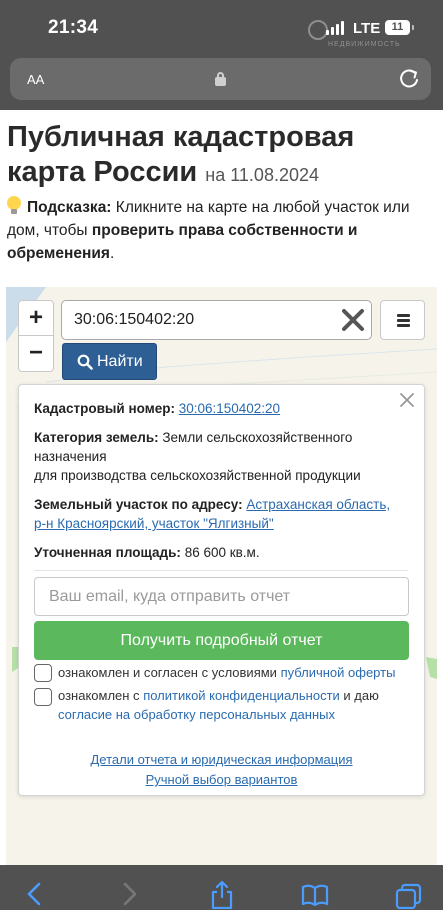 The height and width of the screenshot is (910, 443). I want to click on offer-consent-checkbox, so click(43, 673).